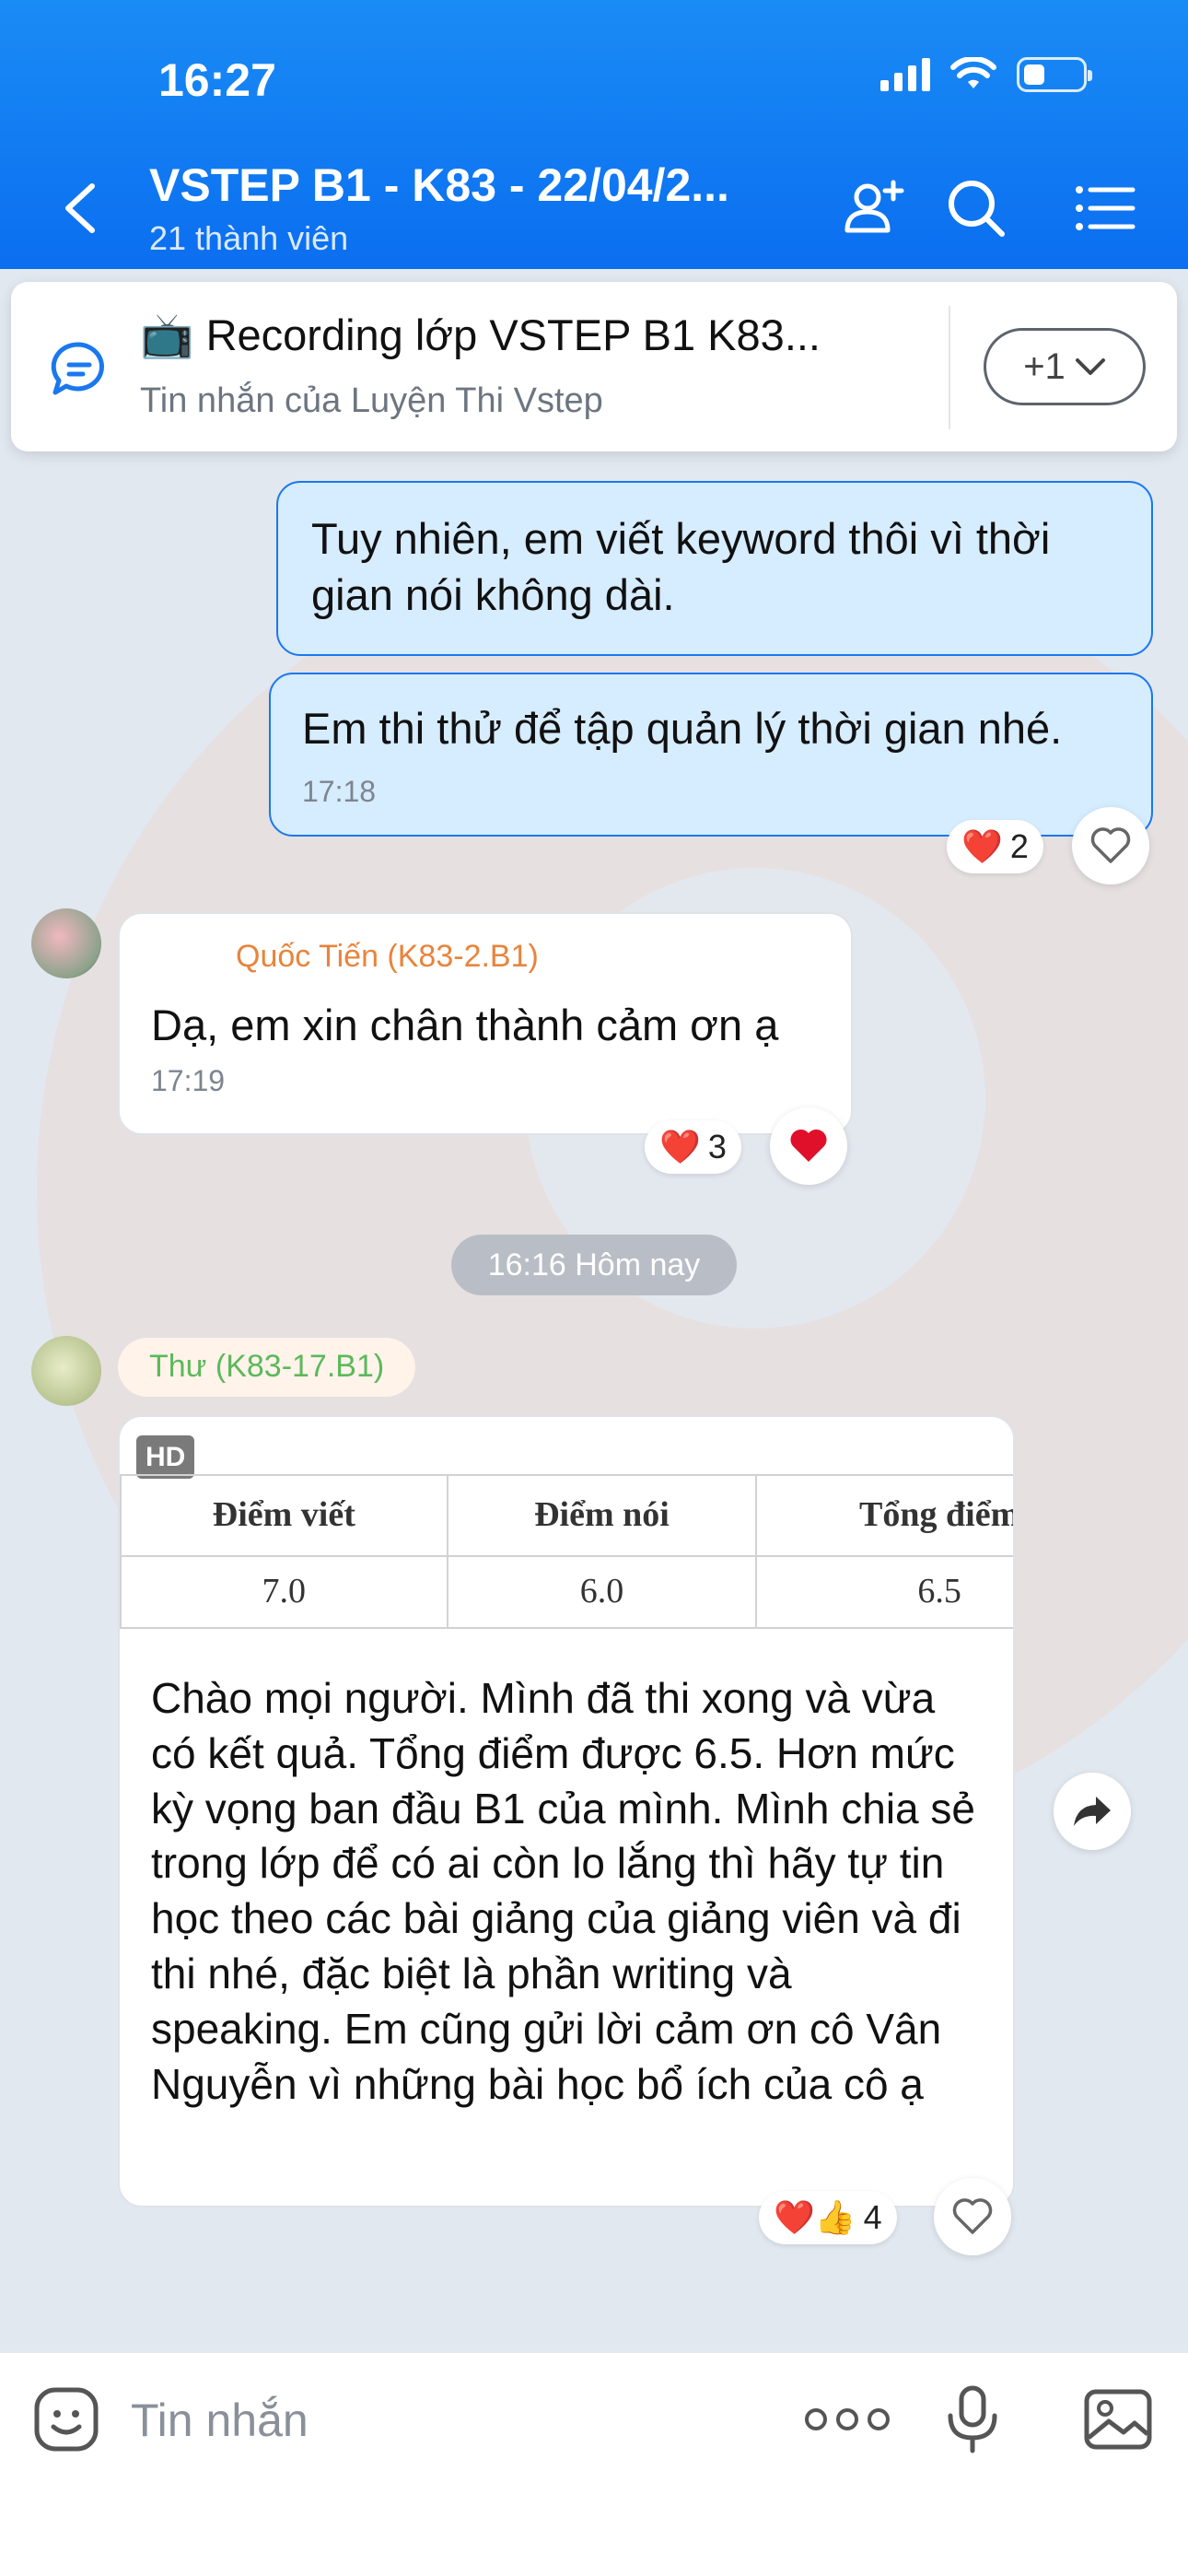  I want to click on status-icons, so click(986, 74).